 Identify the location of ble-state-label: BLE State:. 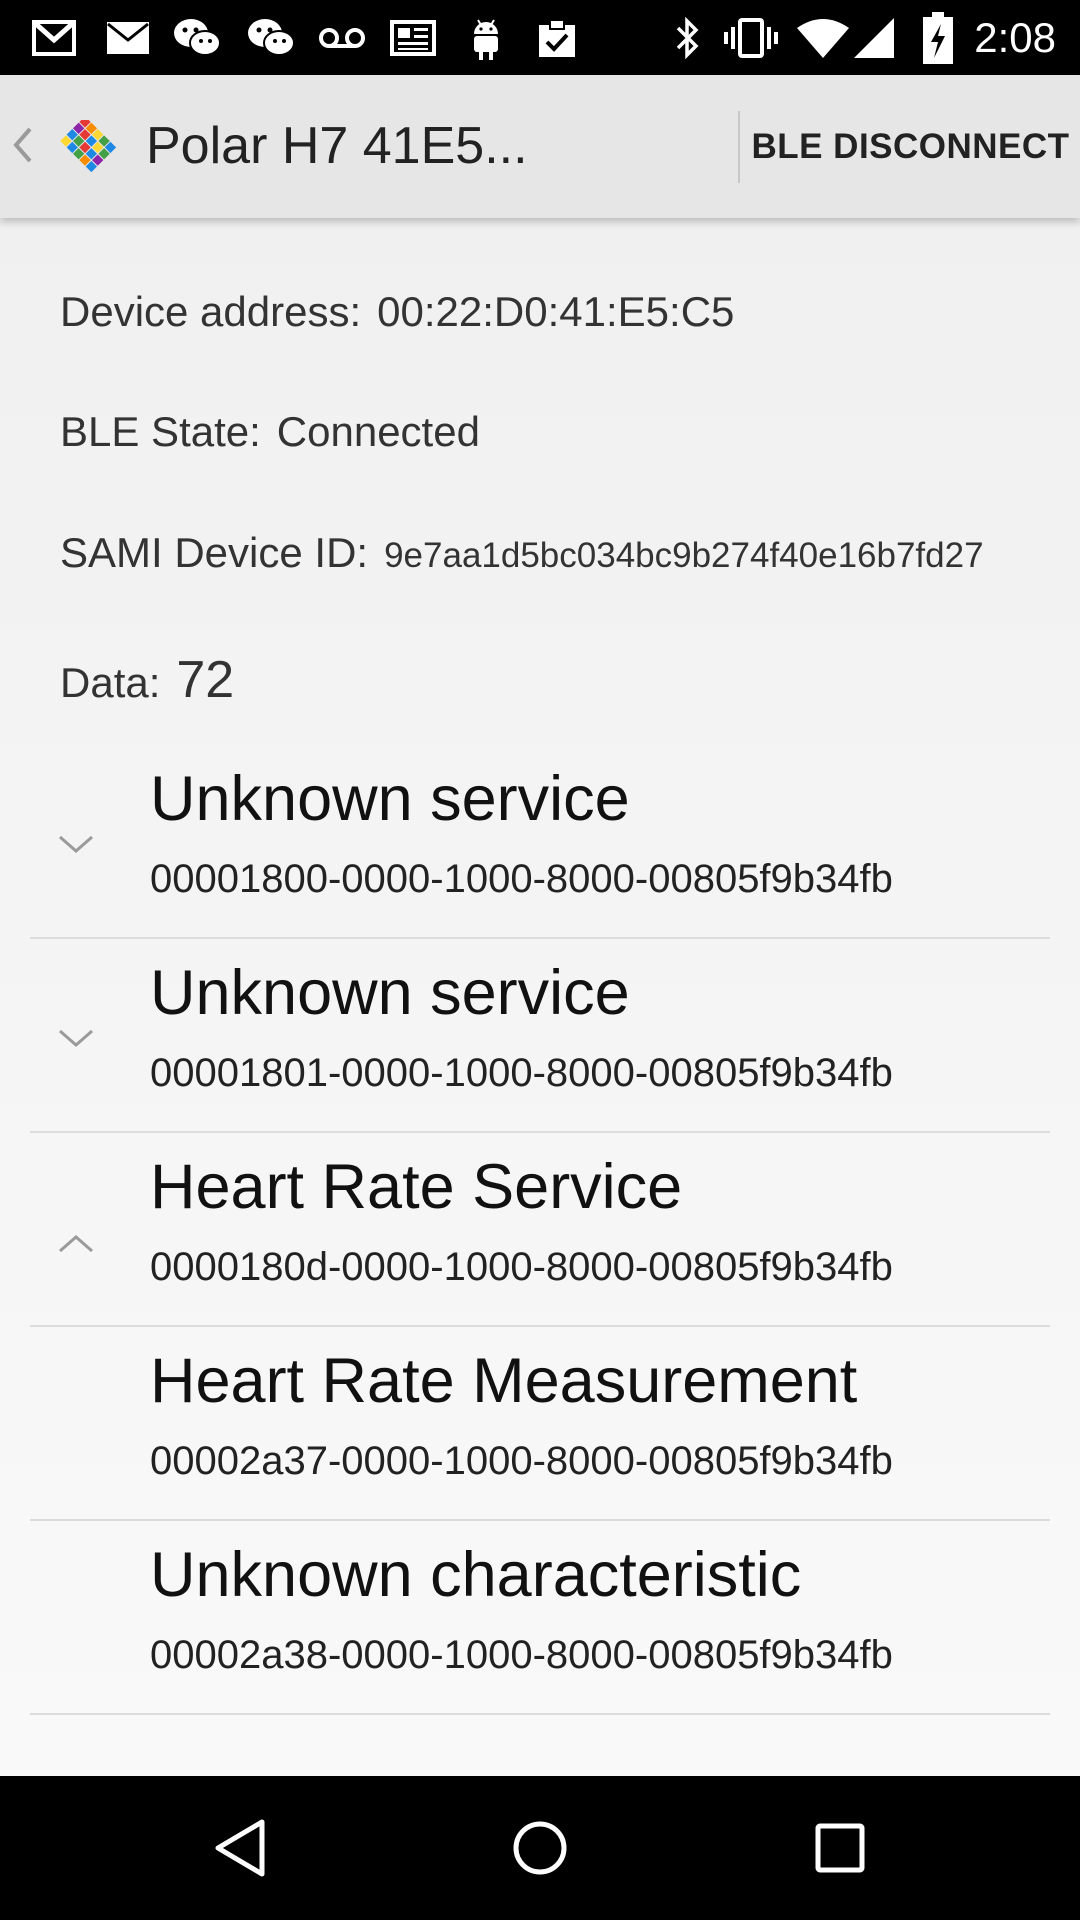
(160, 431).